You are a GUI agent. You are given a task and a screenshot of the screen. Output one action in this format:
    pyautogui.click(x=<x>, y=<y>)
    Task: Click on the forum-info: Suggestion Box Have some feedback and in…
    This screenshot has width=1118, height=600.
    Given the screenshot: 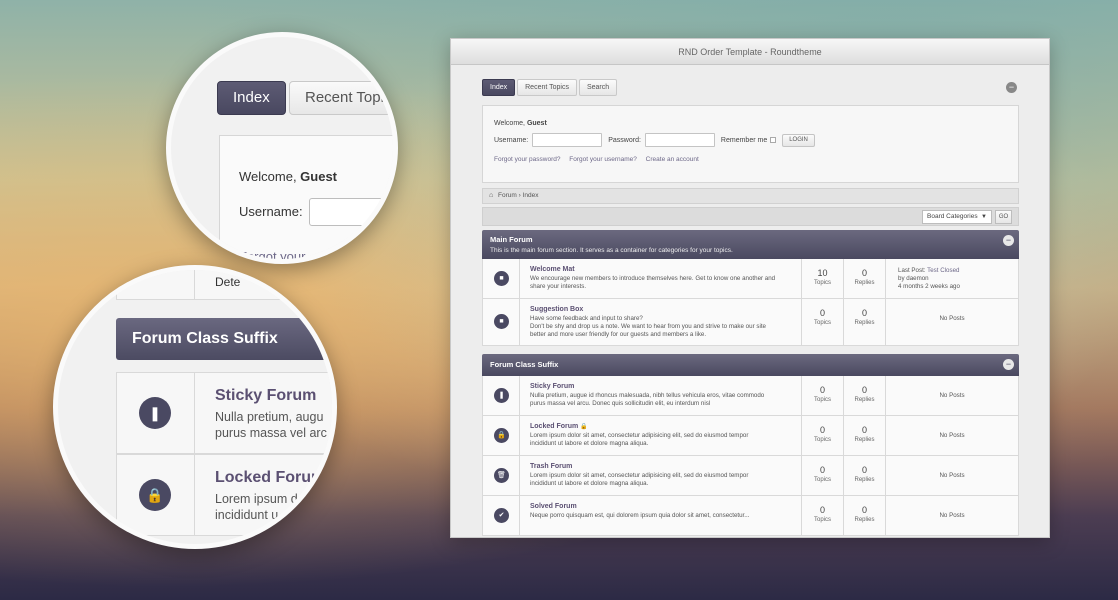 What is the action you would take?
    pyautogui.click(x=661, y=322)
    